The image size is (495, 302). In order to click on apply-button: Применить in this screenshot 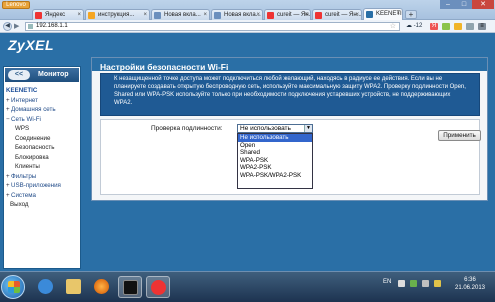, I will do `click(459, 135)`.